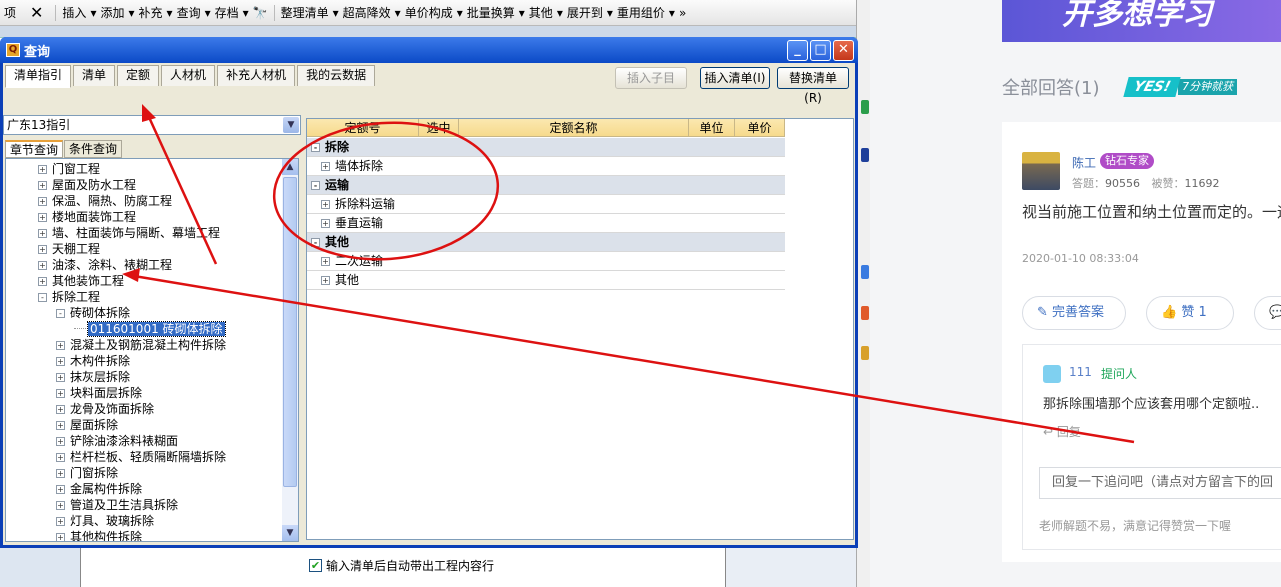 This screenshot has width=1281, height=587. I want to click on toolbar-supplement: 补充, so click(151, 13).